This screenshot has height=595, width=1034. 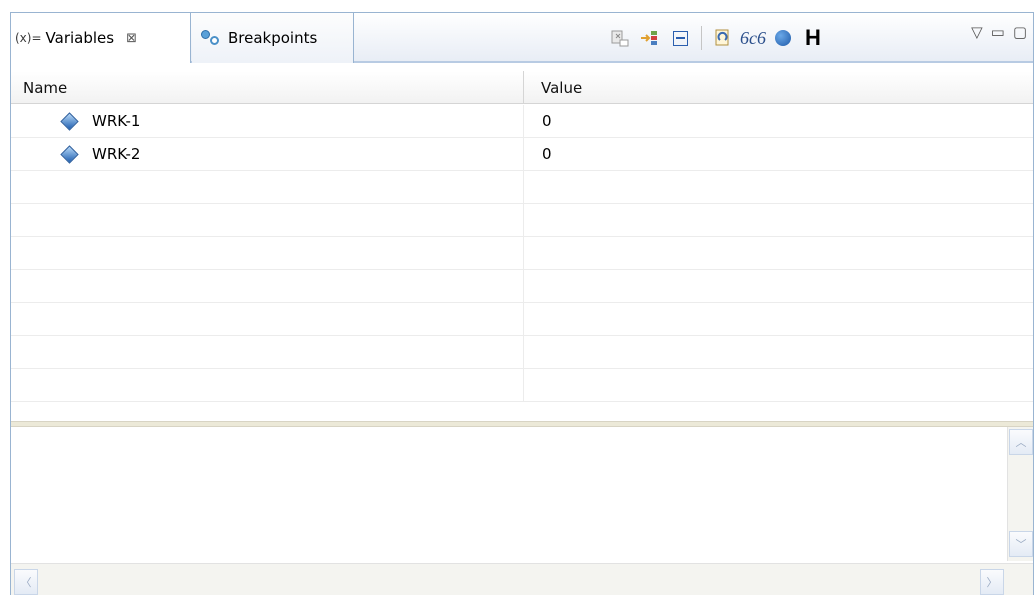 What do you see at coordinates (267, 154) in the screenshot?
I see `name-cell: WRK-2` at bounding box center [267, 154].